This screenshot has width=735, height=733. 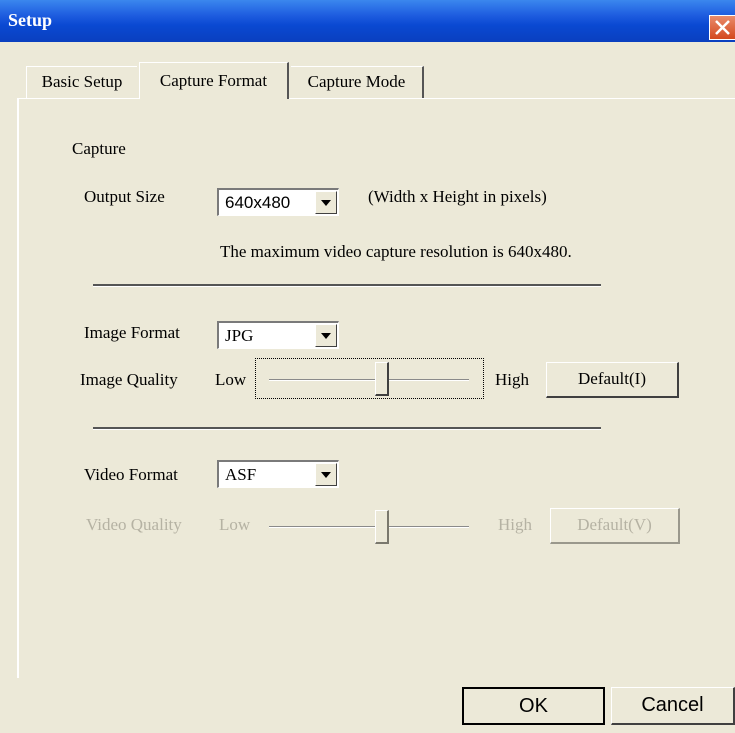 What do you see at coordinates (214, 80) in the screenshot?
I see `tab-capture-format: Capture Format` at bounding box center [214, 80].